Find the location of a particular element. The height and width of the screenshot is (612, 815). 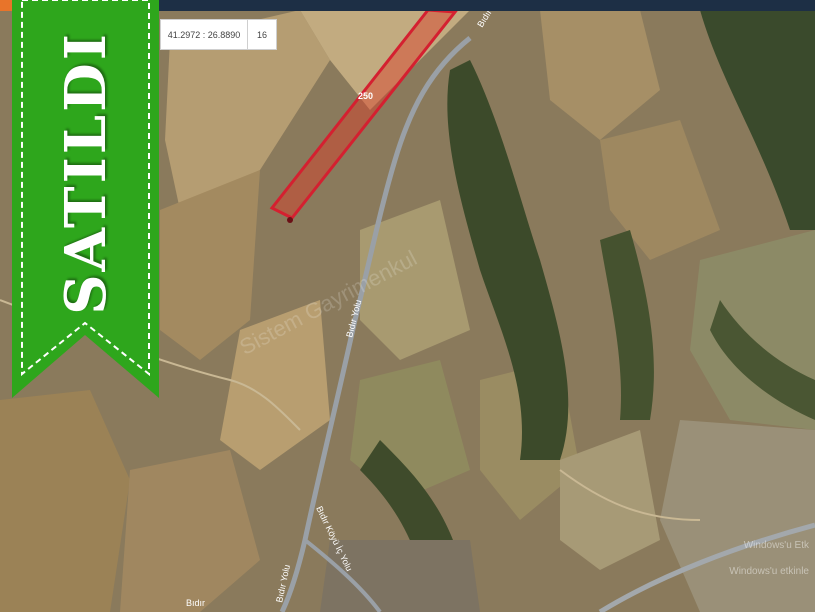

os-activation-notice: Windows'u Etk is located at coordinates (776, 545).